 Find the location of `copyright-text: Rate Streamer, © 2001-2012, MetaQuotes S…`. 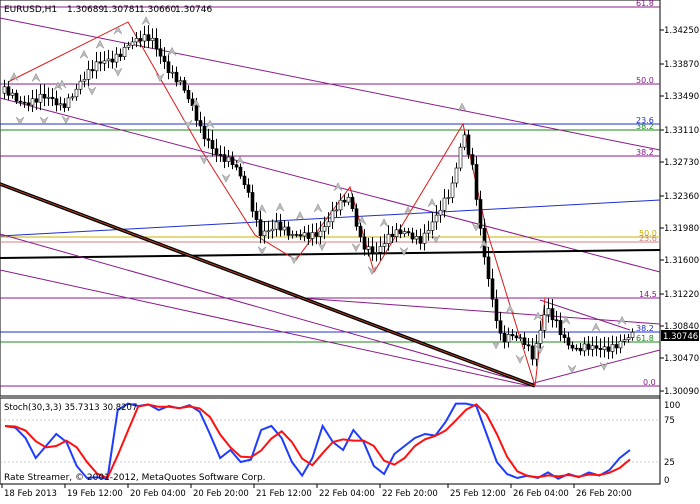

copyright-text: Rate Streamer, © 2001-2012, MetaQuotes S… is located at coordinates (135, 478).